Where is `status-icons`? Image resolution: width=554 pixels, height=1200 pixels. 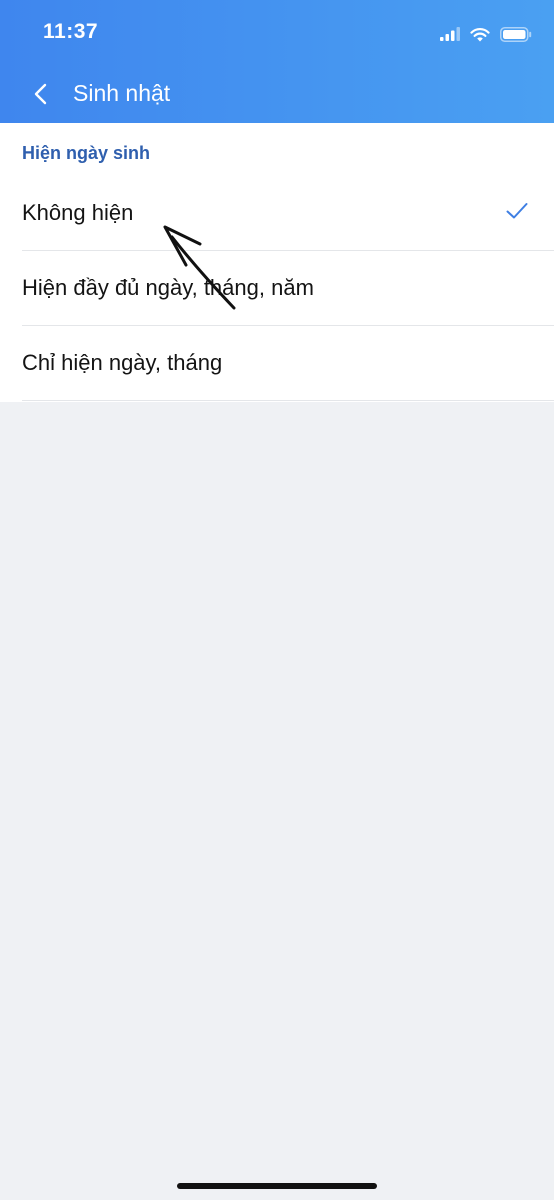
status-icons is located at coordinates (486, 34).